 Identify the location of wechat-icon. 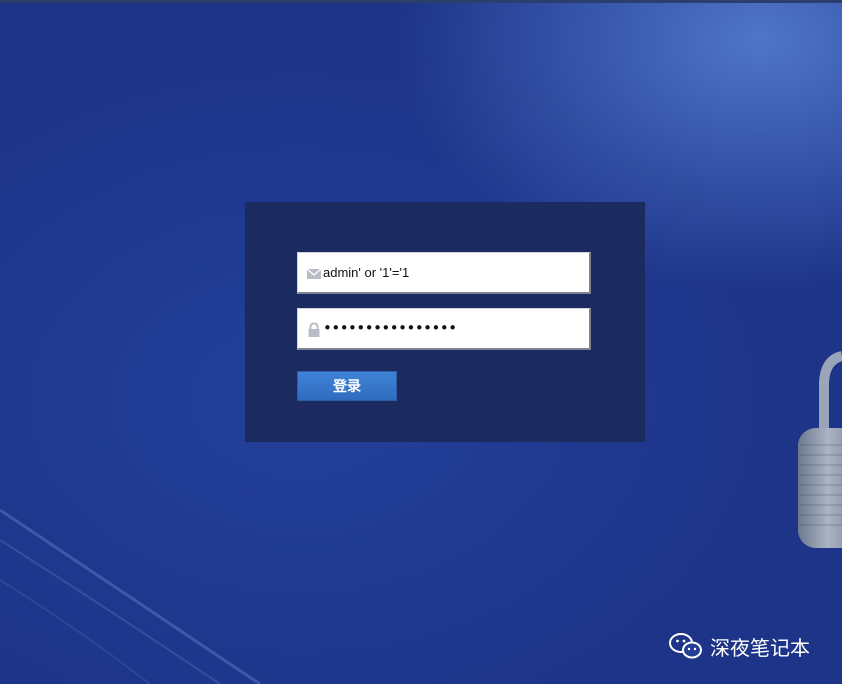
(685, 646).